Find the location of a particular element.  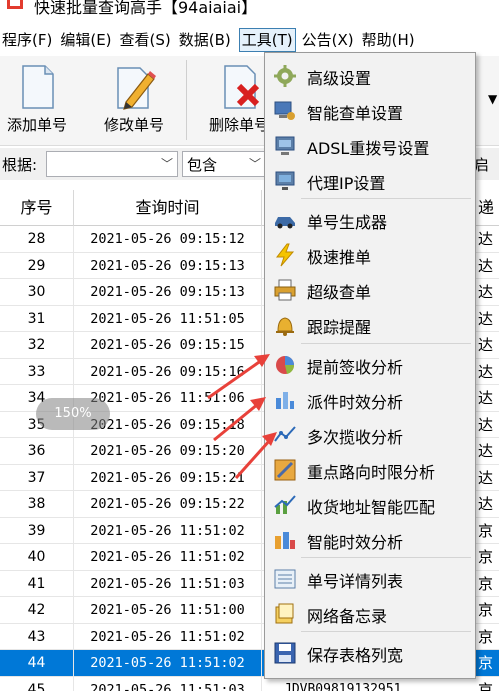

cell-seq: 44 is located at coordinates (37, 663).